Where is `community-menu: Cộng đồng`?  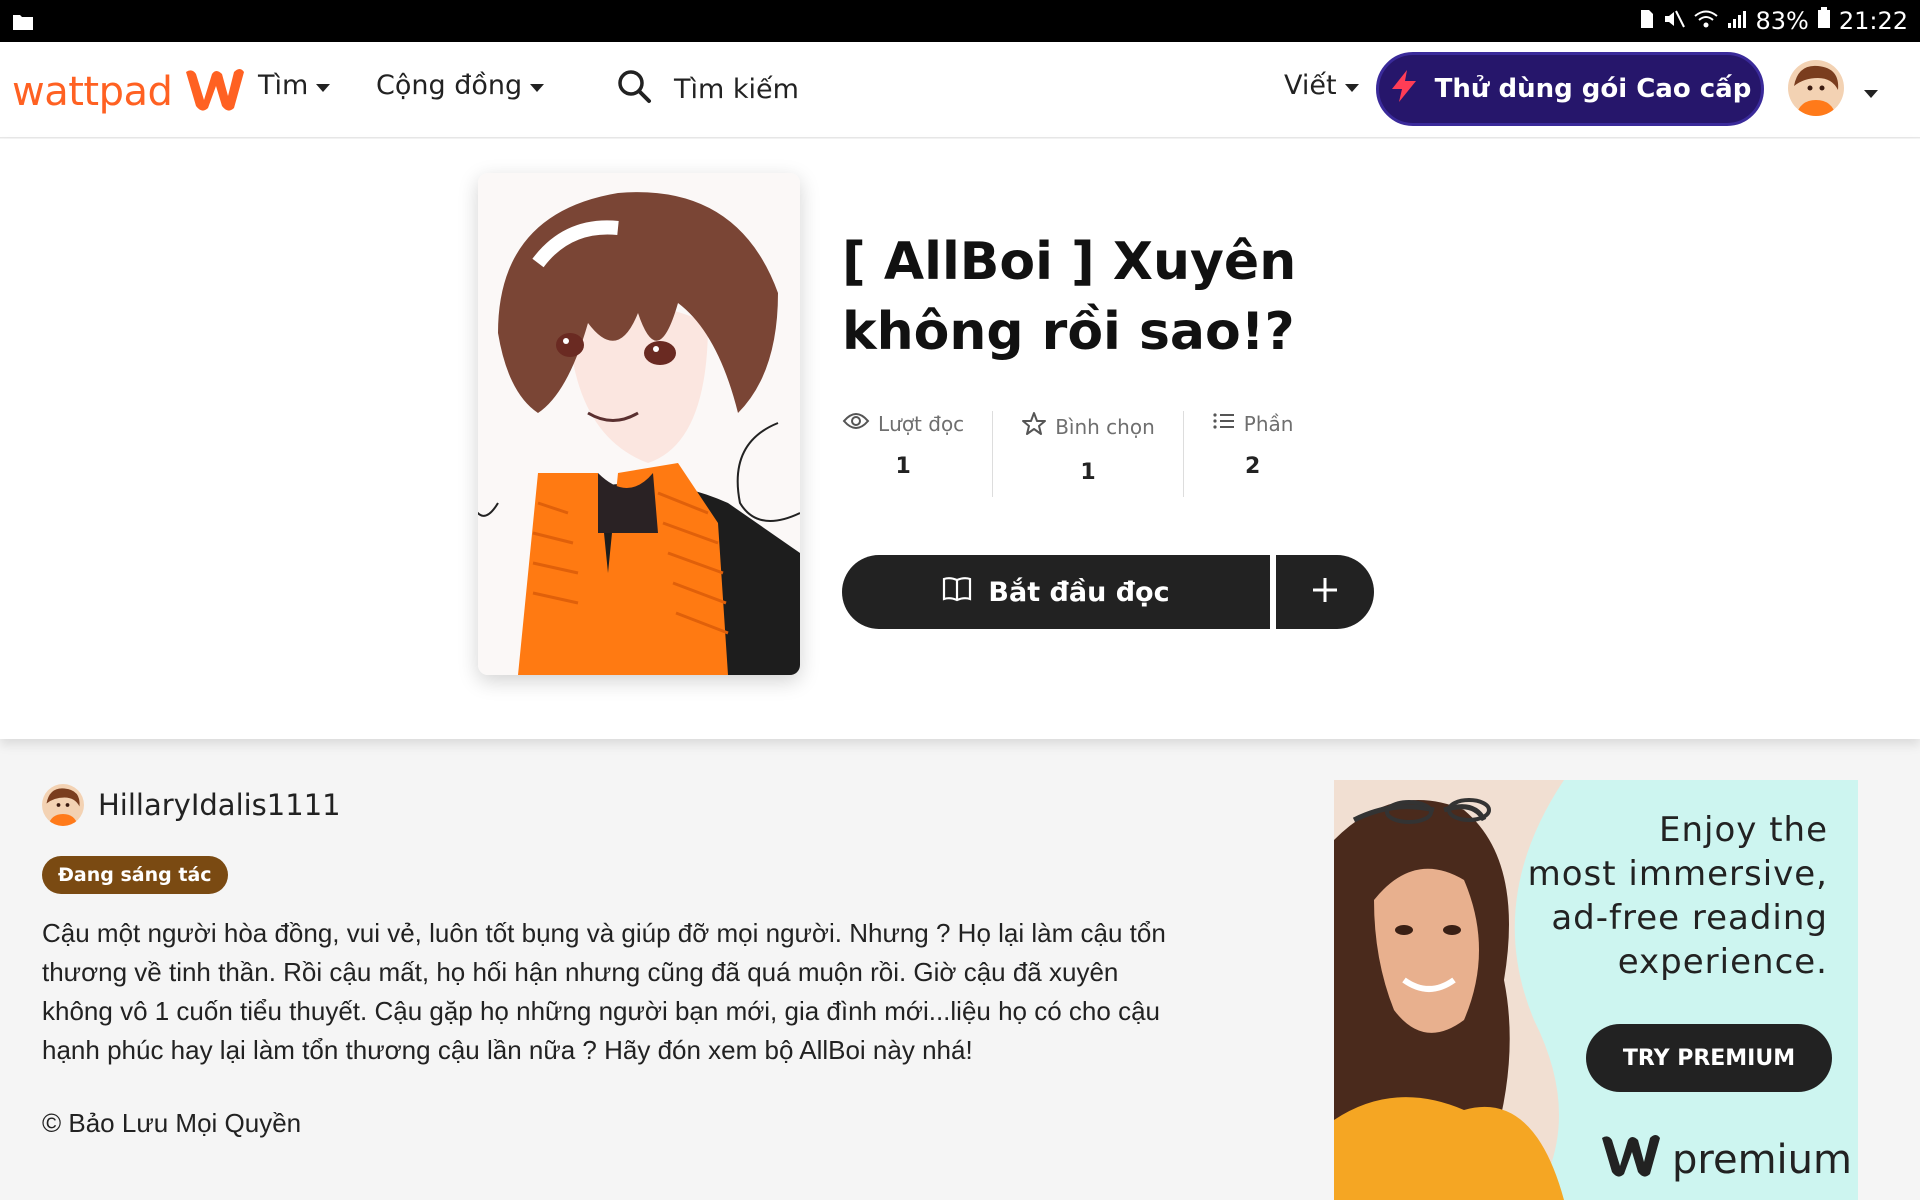 community-menu: Cộng đồng is located at coordinates (460, 85).